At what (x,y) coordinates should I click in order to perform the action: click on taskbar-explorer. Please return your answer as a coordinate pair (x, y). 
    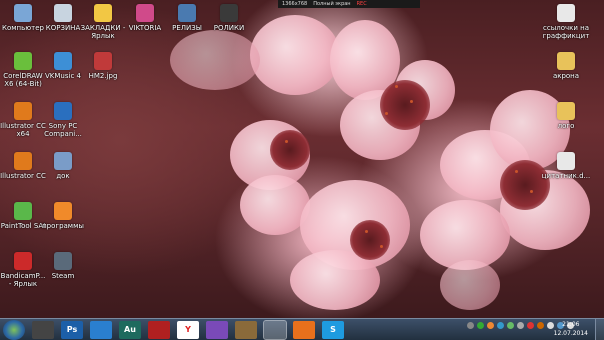
    Looking at the image, I should click on (275, 329).